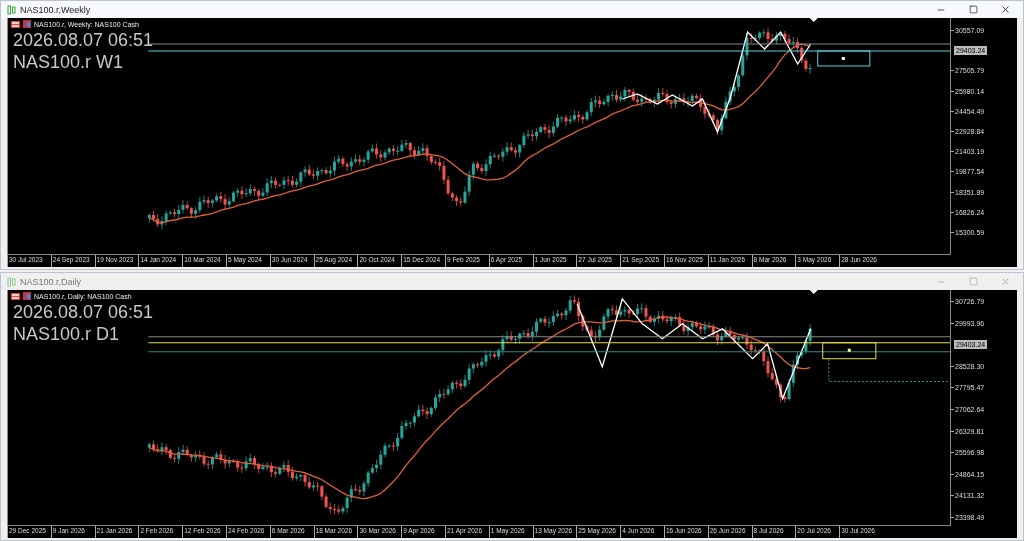  I want to click on triangle-icon, so click(813, 292).